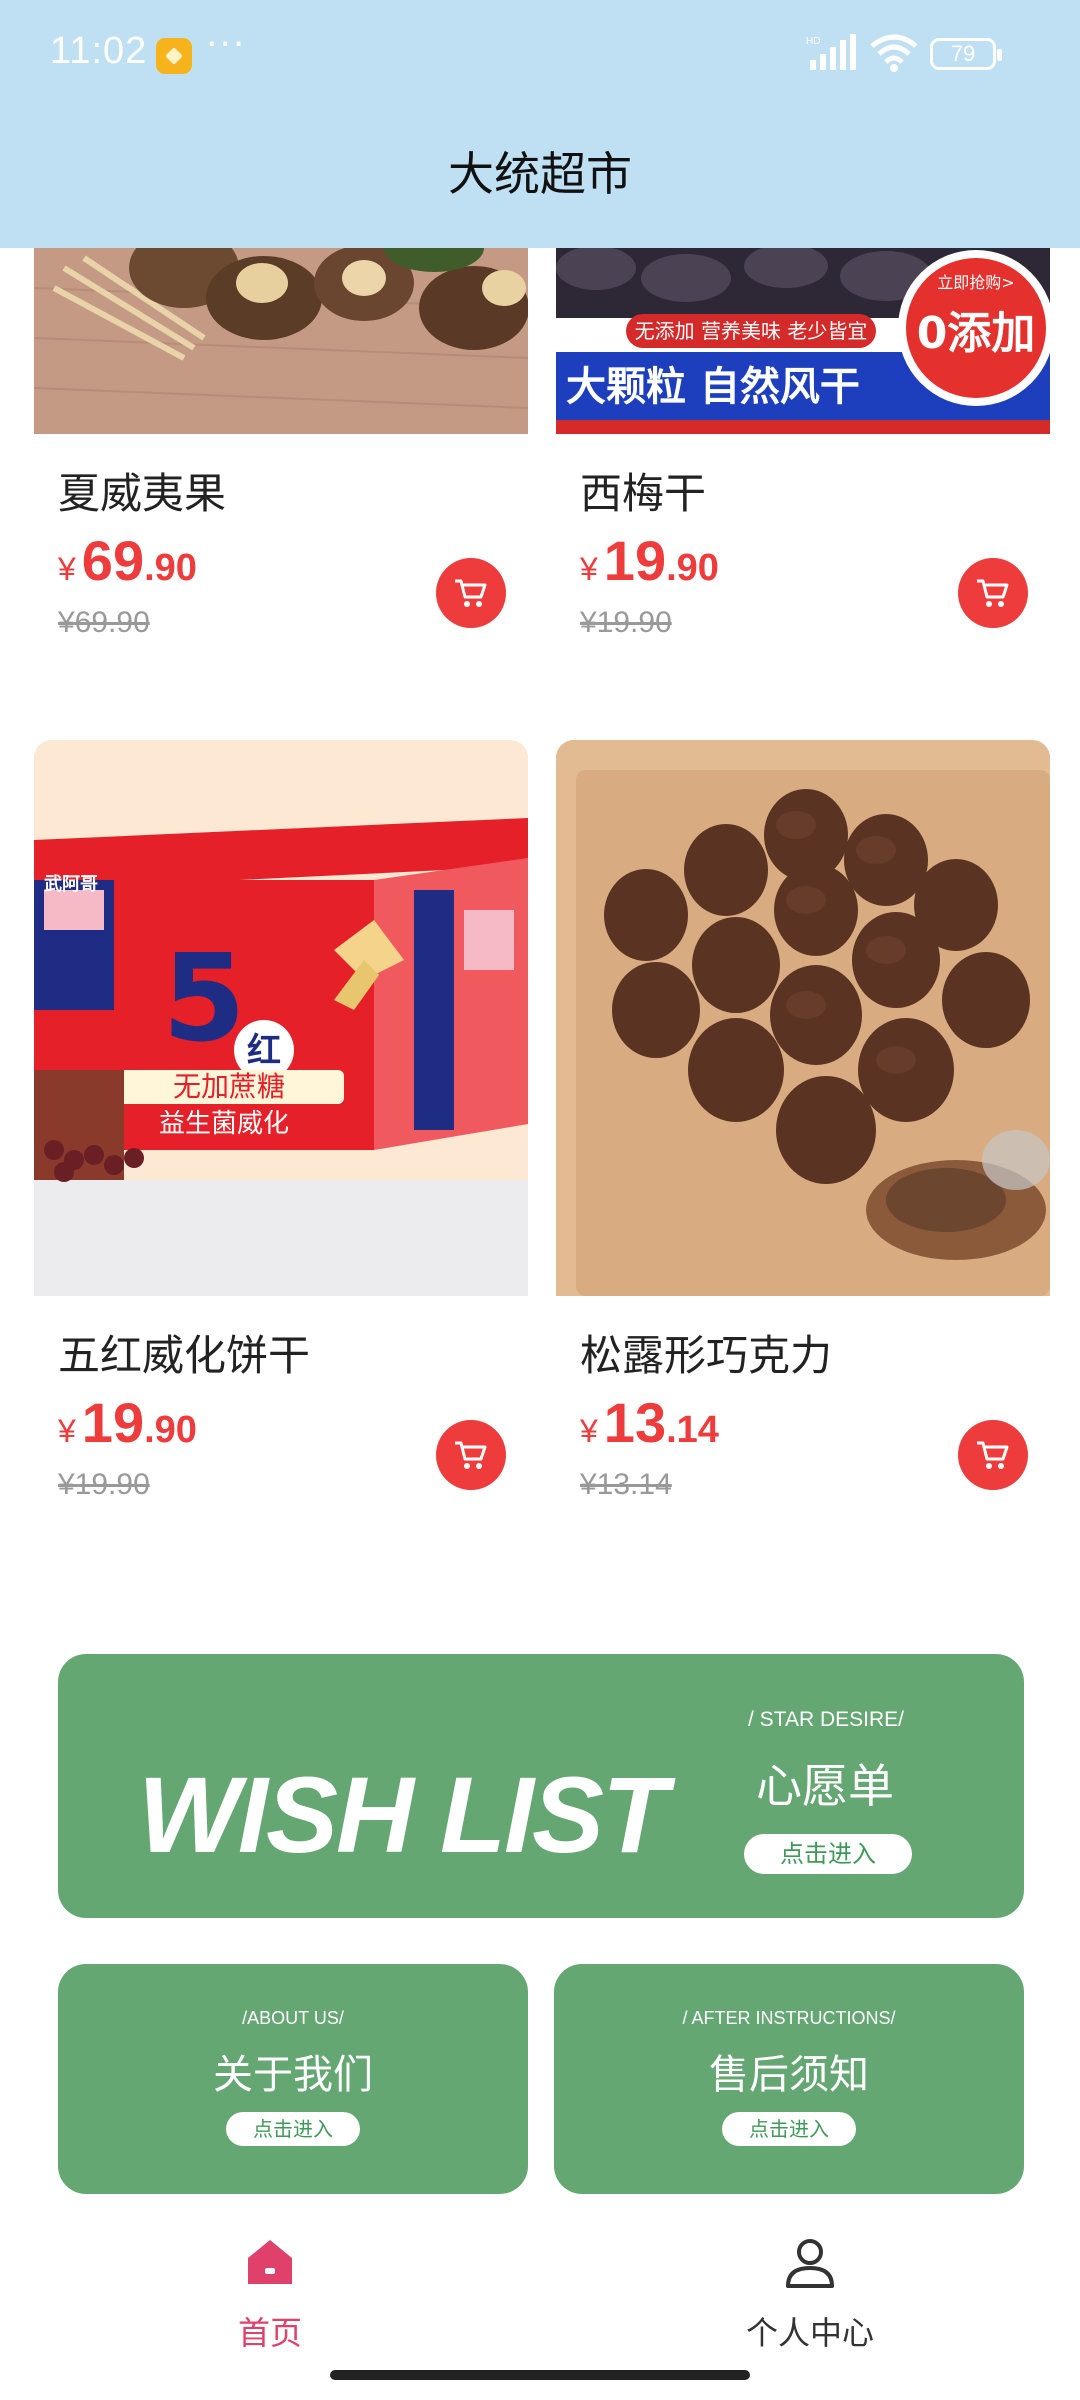  Describe the element at coordinates (751, 331) in the screenshot. I see `svg-text: 无添加 营养美味 老少皆宜` at that location.